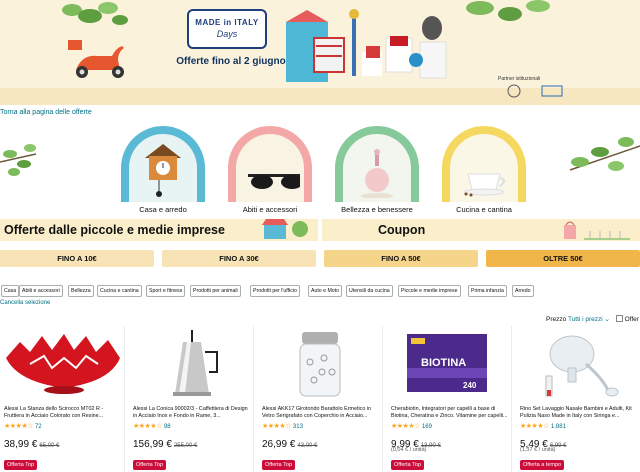 This screenshot has width=640, height=472. I want to click on nasal-wash-kit-image, so click(578, 364).